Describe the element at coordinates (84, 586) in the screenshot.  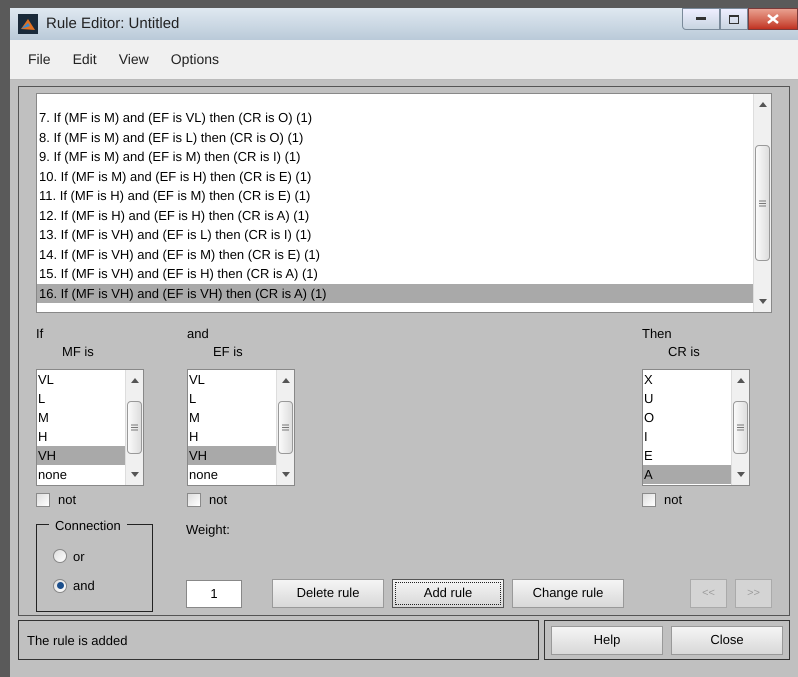
I see `radio-label: and` at that location.